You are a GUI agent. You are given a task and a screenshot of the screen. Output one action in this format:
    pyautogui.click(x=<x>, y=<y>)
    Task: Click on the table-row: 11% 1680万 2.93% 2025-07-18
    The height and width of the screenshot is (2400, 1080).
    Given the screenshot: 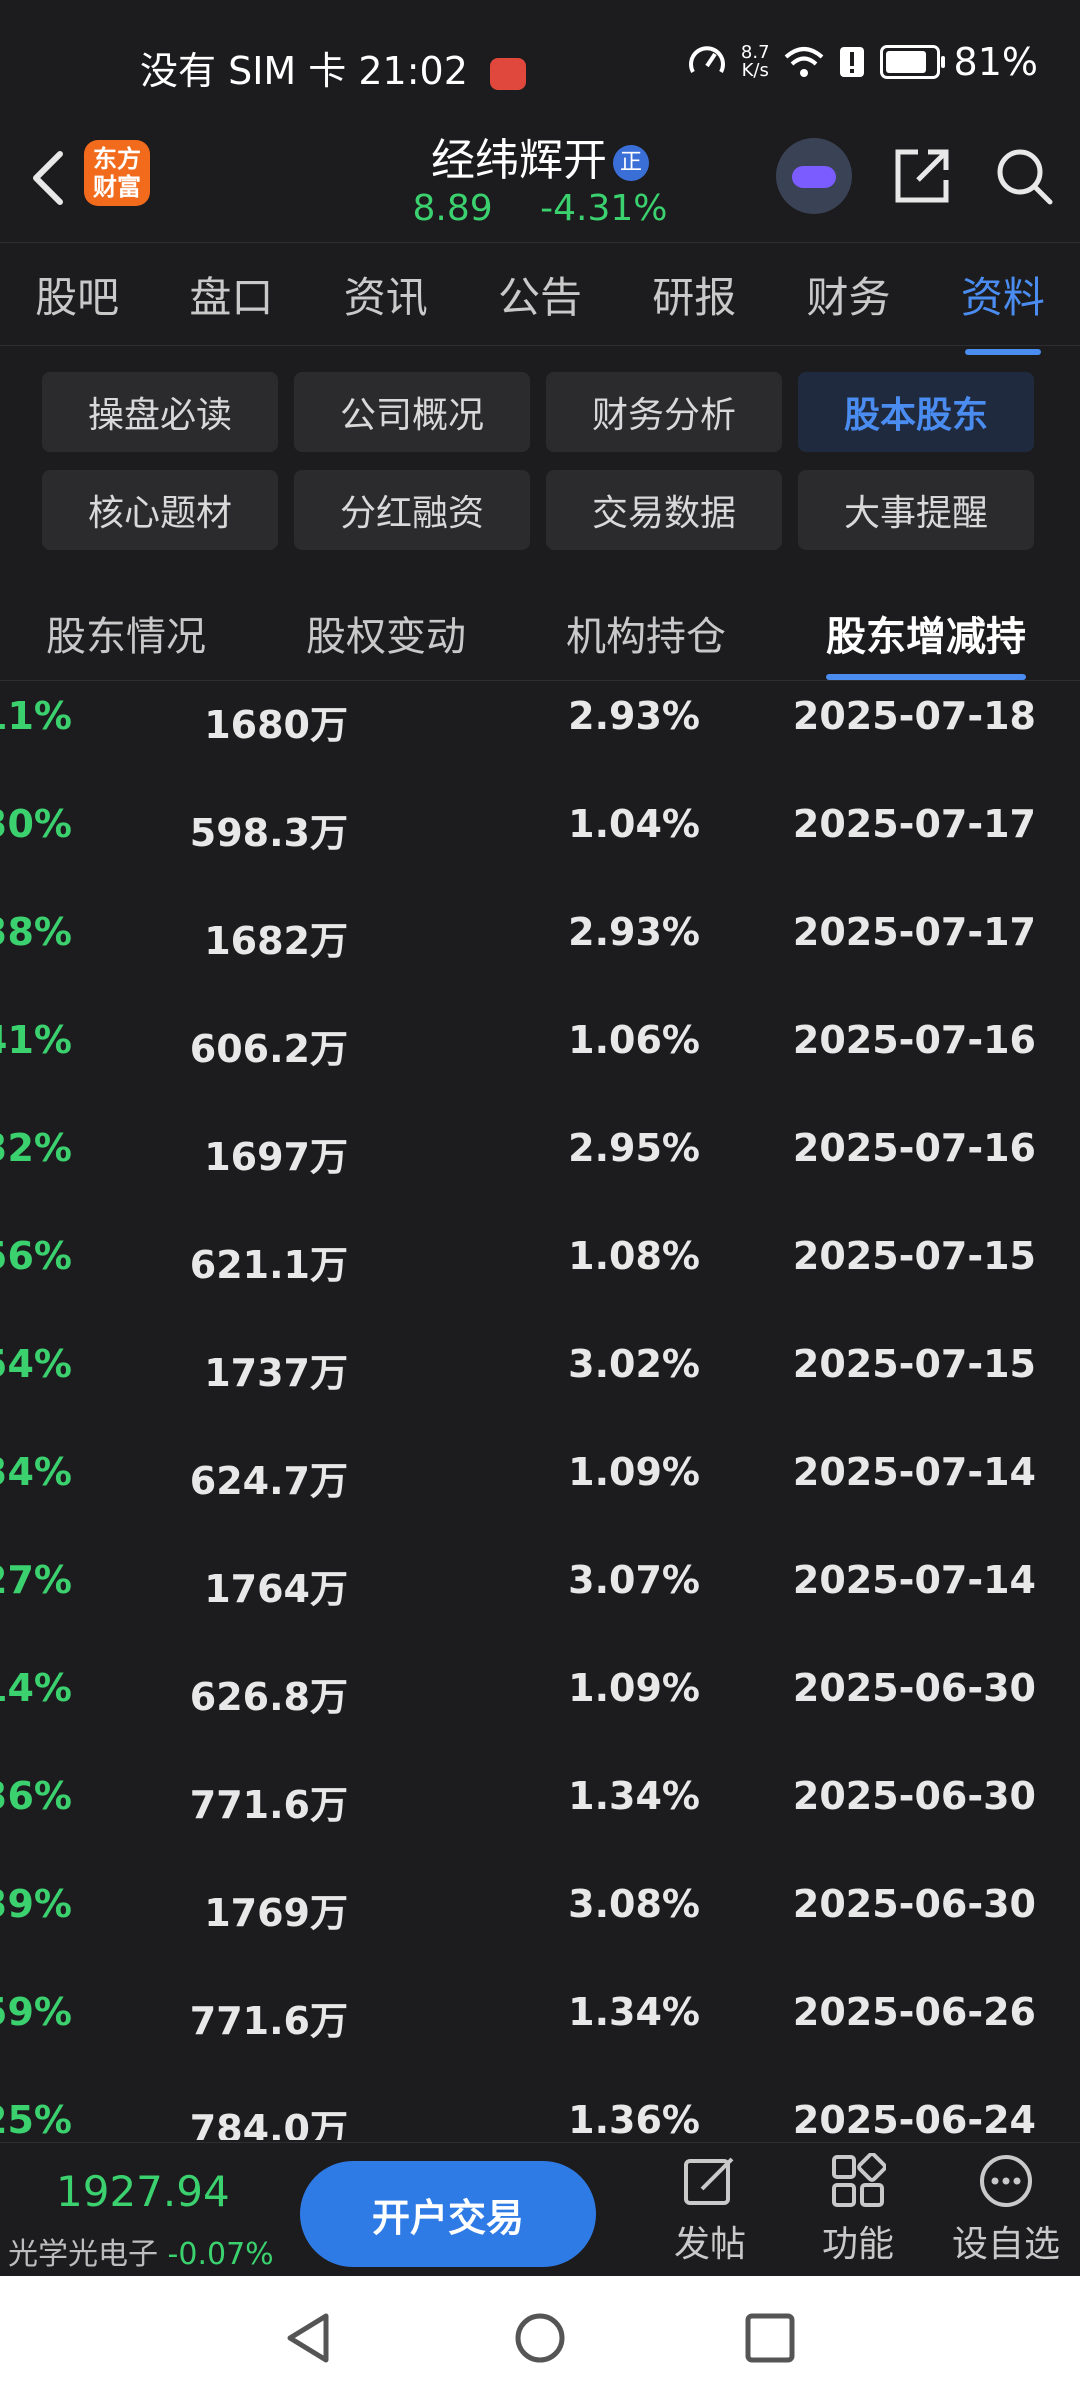 What is the action you would take?
    pyautogui.click(x=540, y=714)
    